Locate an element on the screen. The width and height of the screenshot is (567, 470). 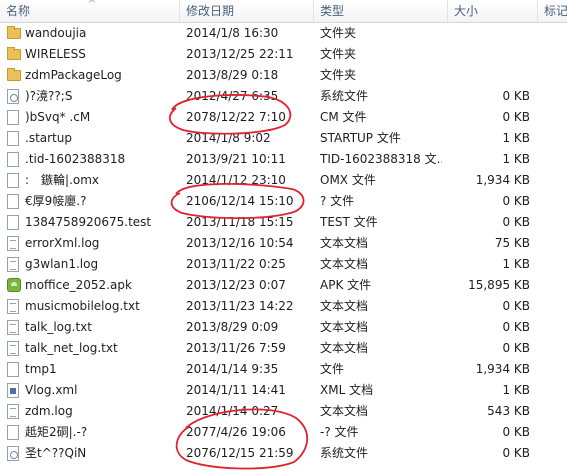
file-name: : 鏃輪|.omx is located at coordinates (62, 180).